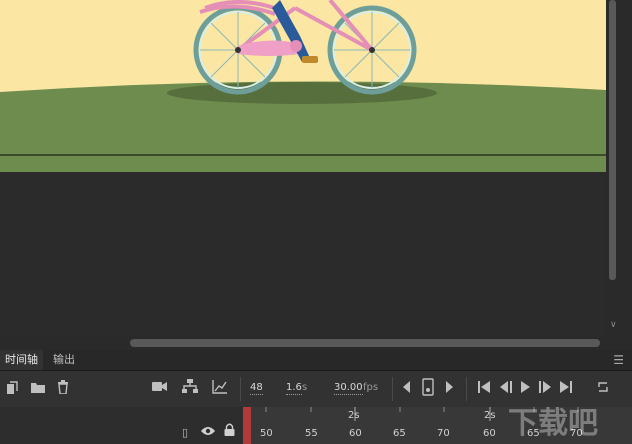 This screenshot has height=444, width=632. What do you see at coordinates (311, 433) in the screenshot?
I see `ruler-frame-label: 55` at bounding box center [311, 433].